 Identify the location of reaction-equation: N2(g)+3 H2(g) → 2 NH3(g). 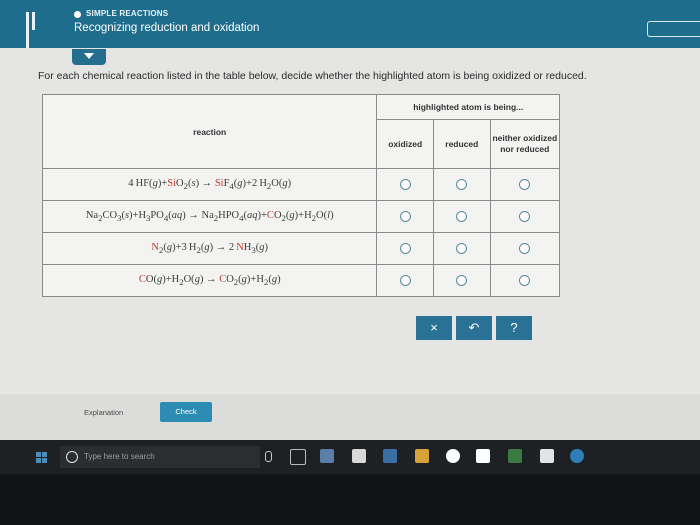
(209, 248).